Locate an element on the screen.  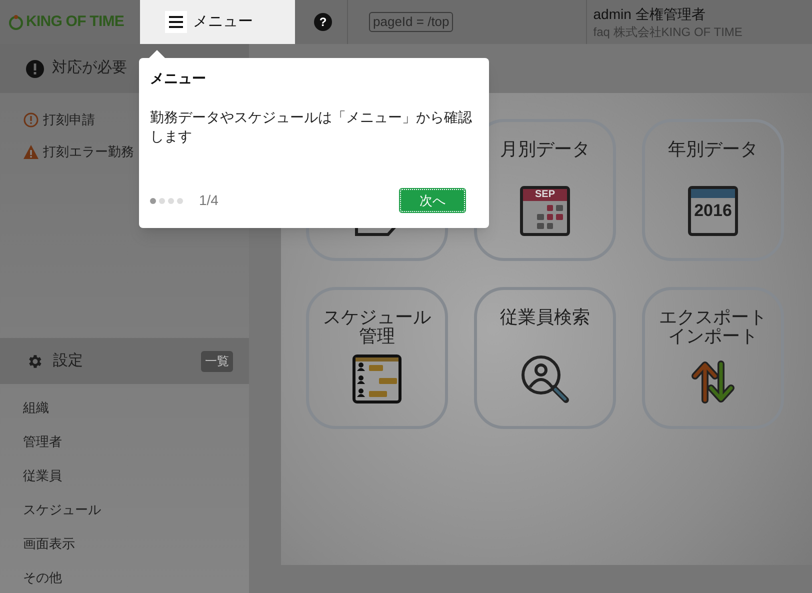
settings-link: 管理者 is located at coordinates (42, 442).